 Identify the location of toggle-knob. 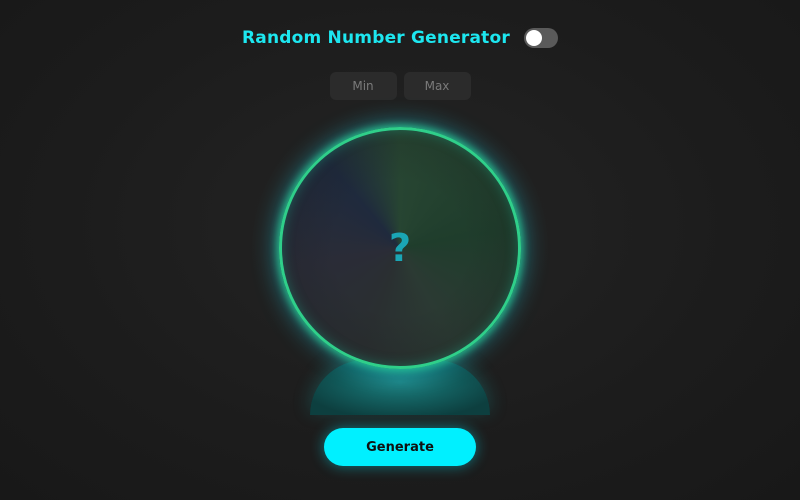
(533, 38).